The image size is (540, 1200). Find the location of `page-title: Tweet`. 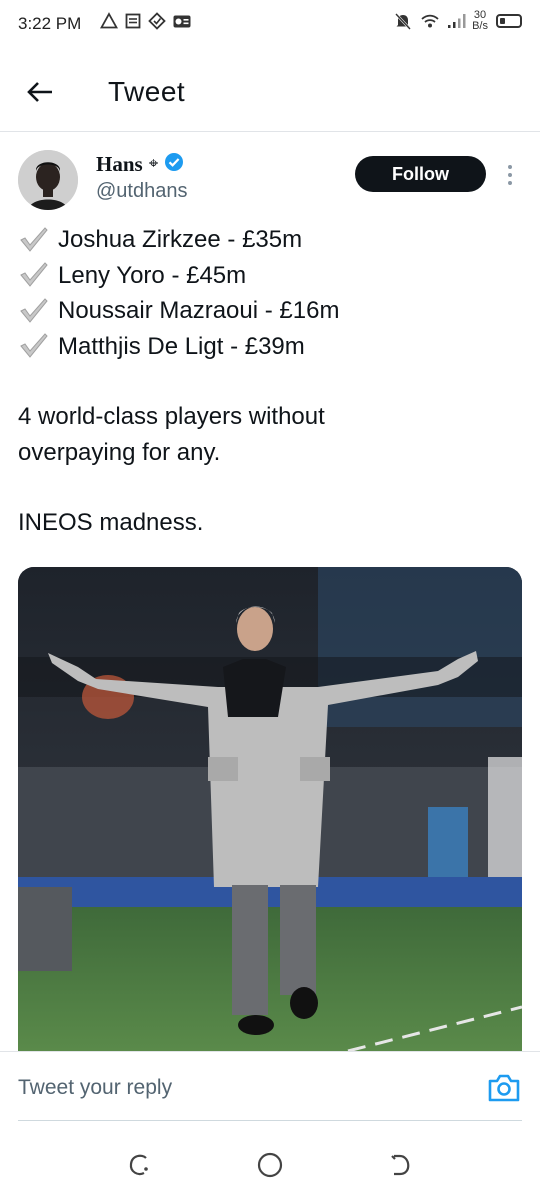

page-title: Tweet is located at coordinates (147, 91).